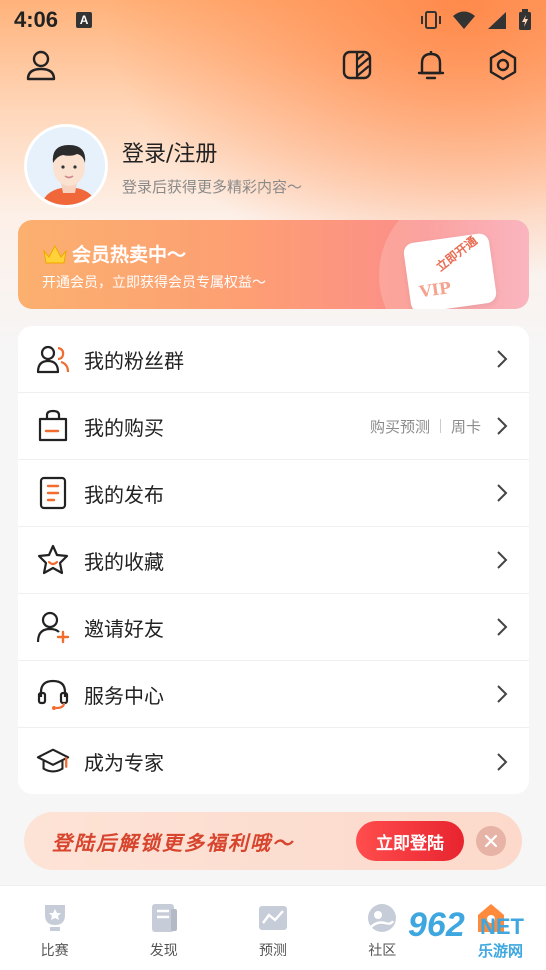  I want to click on menu-label: 邀请好友, so click(124, 628).